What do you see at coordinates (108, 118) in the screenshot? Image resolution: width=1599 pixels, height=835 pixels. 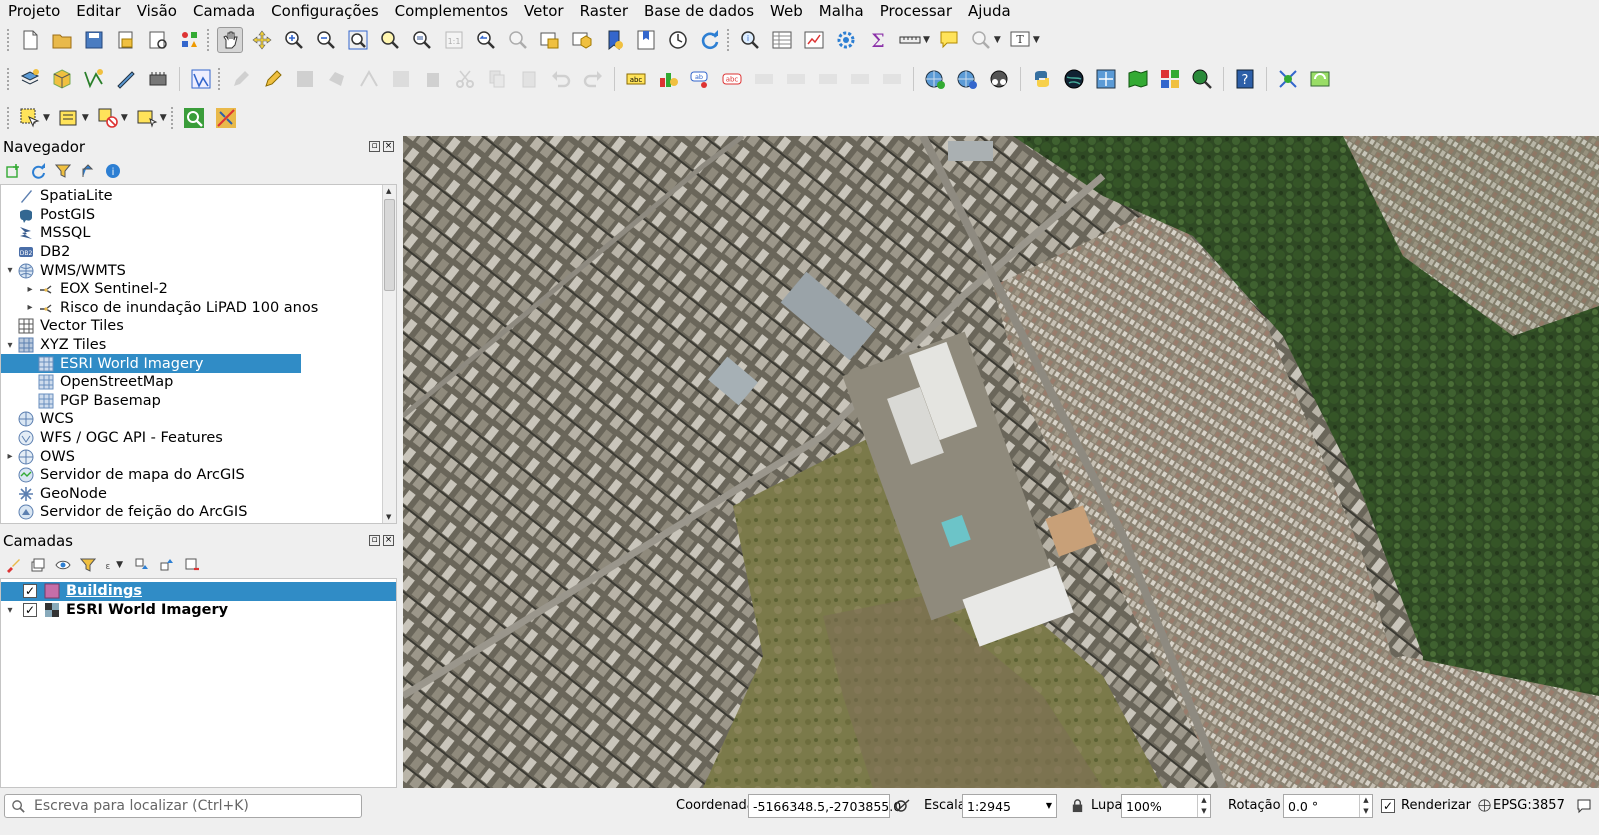 I see `deselect-features-icon` at bounding box center [108, 118].